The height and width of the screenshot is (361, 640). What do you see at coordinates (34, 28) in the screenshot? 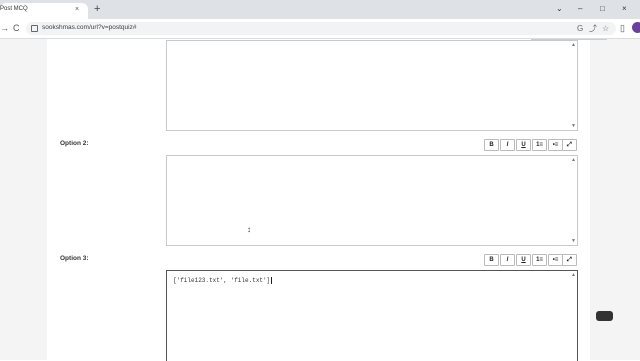
I see `lock-icon` at bounding box center [34, 28].